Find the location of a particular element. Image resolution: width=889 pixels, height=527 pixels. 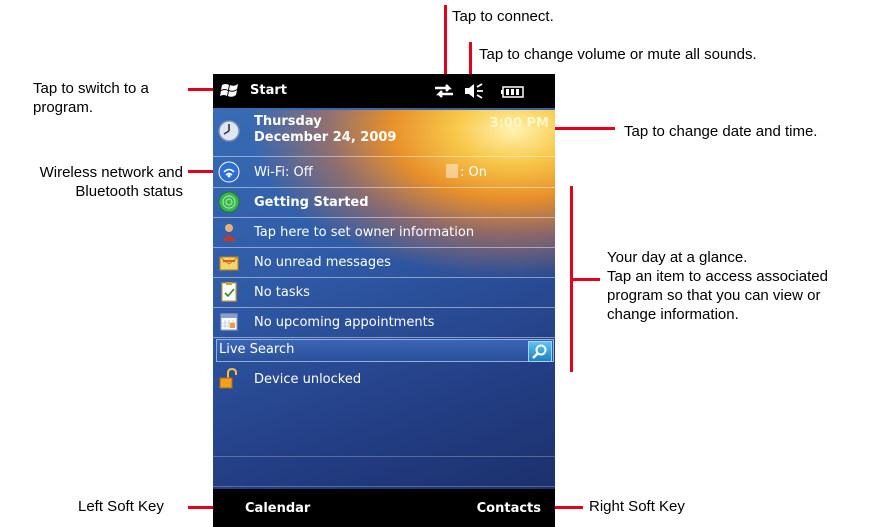

day-annotation-line4: change information. is located at coordinates (673, 314).